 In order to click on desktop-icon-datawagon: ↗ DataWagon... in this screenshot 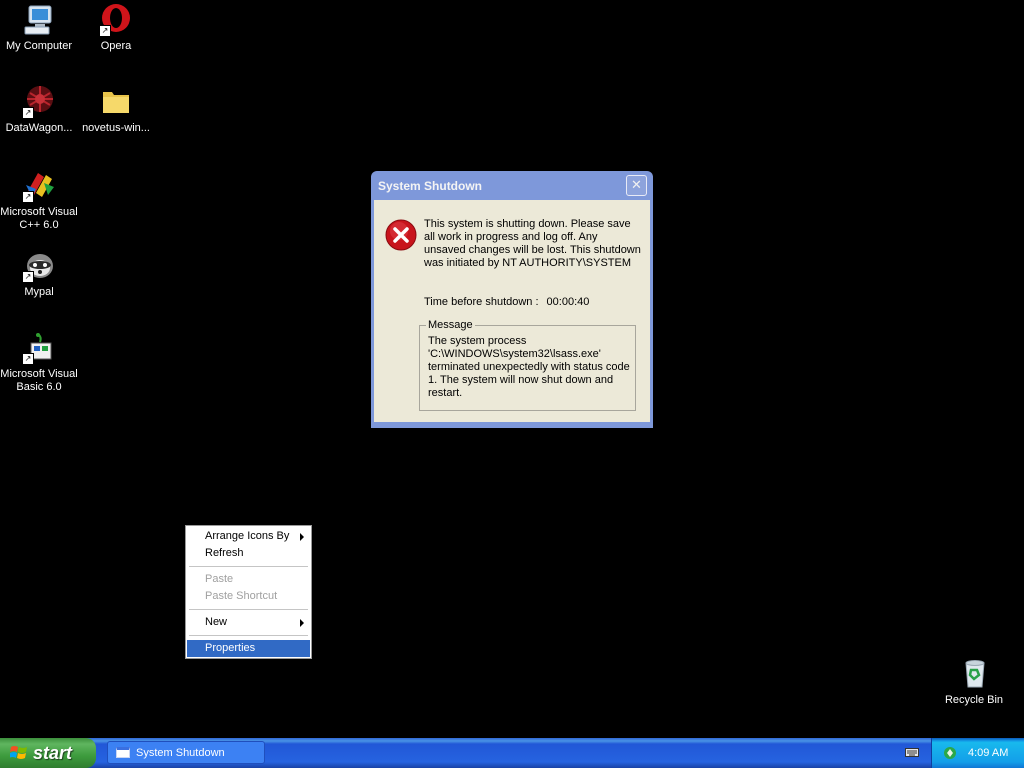, I will do `click(39, 110)`.